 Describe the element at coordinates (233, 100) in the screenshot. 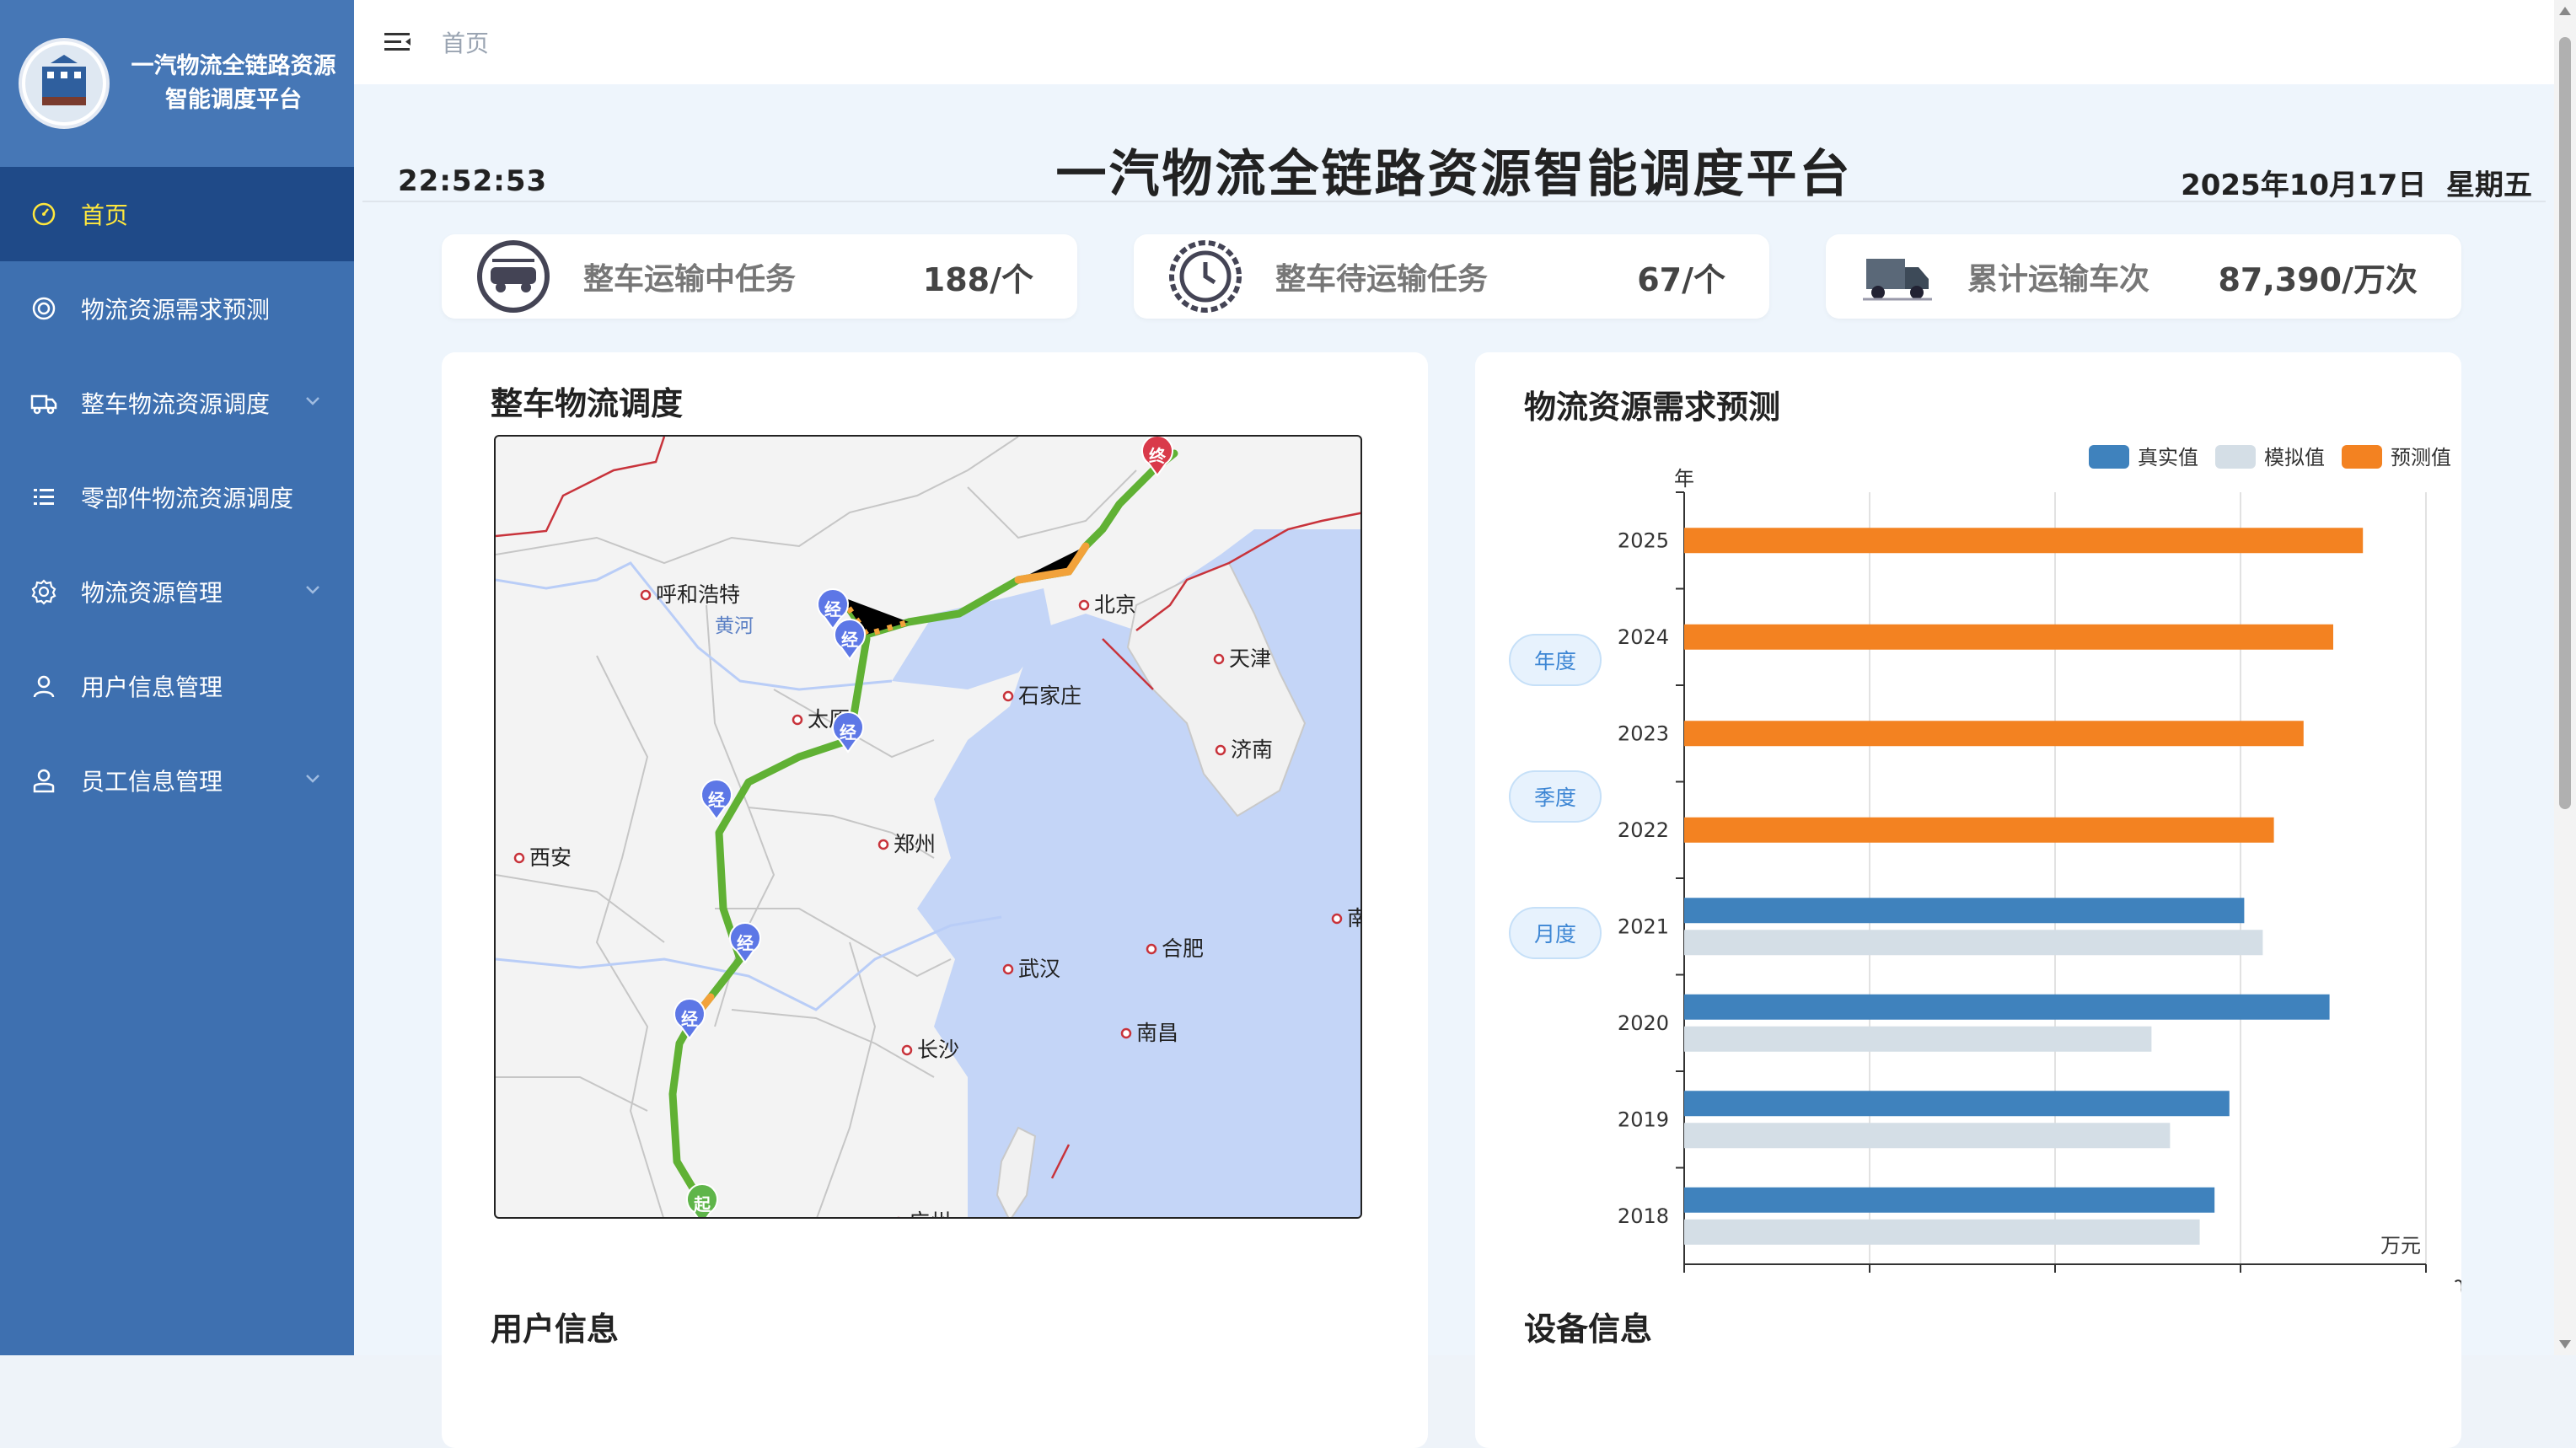

I see `app-title-line2: 智能调度平台` at that location.